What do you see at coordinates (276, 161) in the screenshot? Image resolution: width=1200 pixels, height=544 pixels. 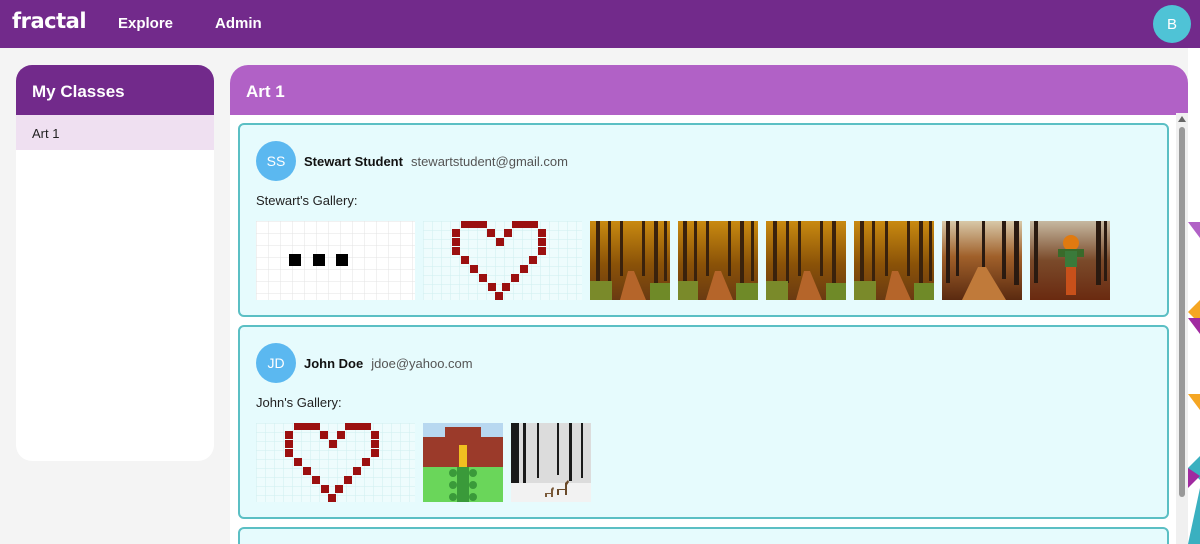 I see `student-avatar: SS` at bounding box center [276, 161].